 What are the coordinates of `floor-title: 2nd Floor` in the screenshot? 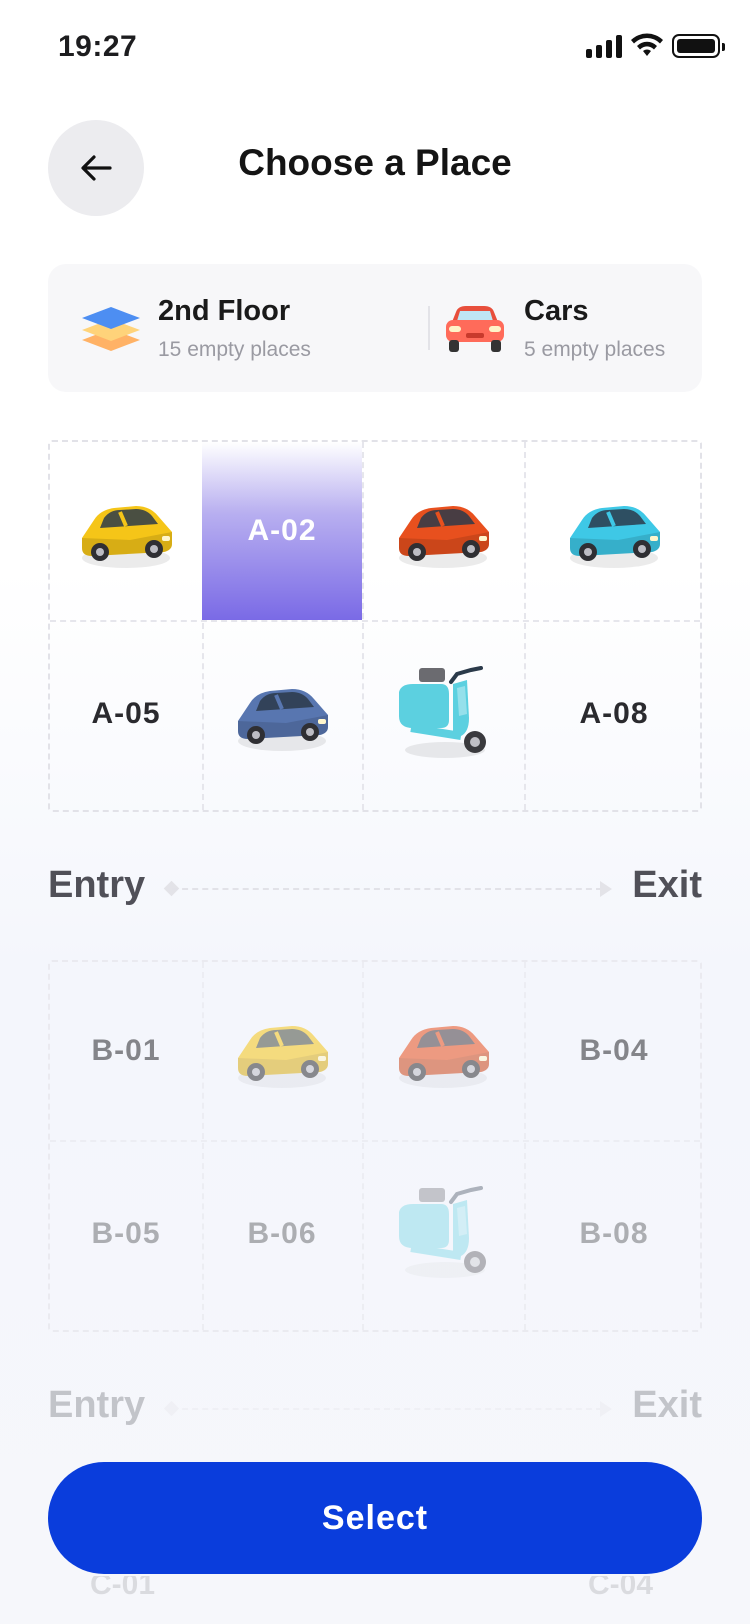 It's located at (224, 310).